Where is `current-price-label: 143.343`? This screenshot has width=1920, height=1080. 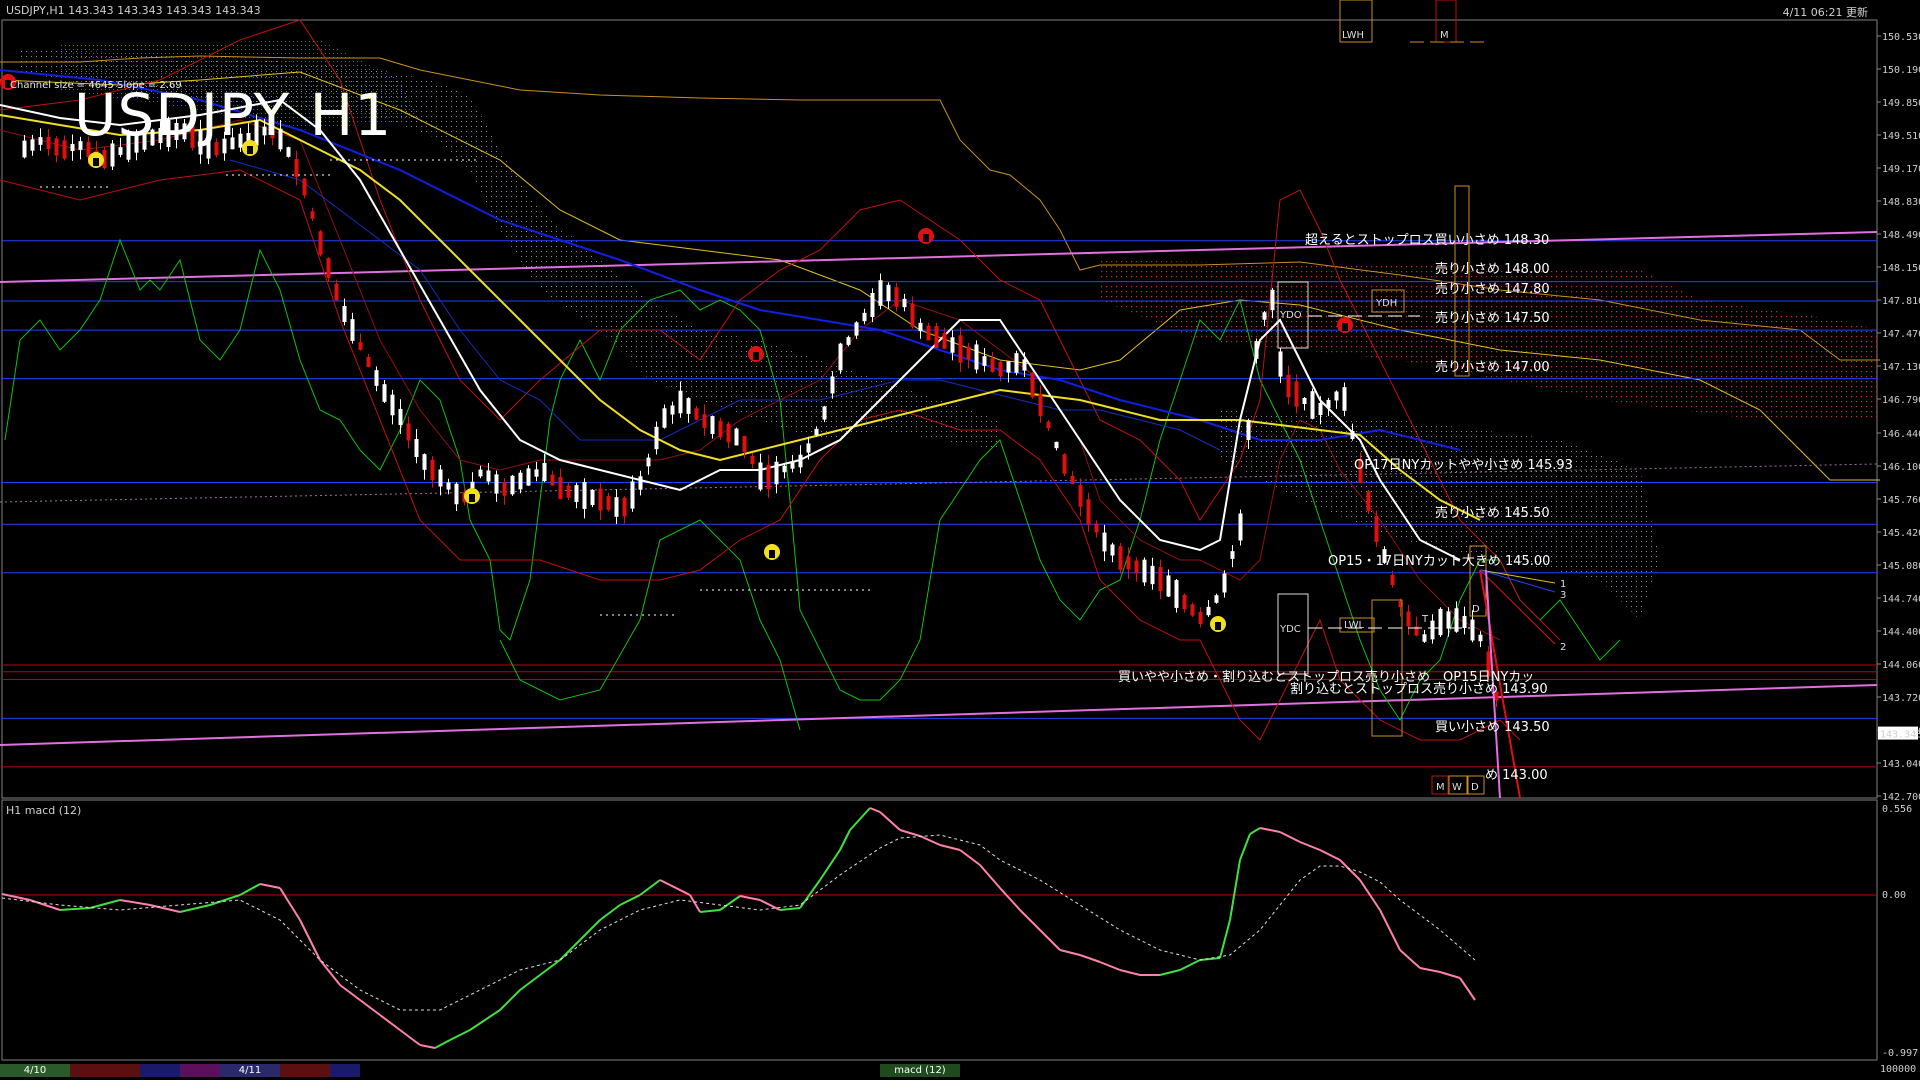 current-price-label: 143.343 is located at coordinates (1900, 735).